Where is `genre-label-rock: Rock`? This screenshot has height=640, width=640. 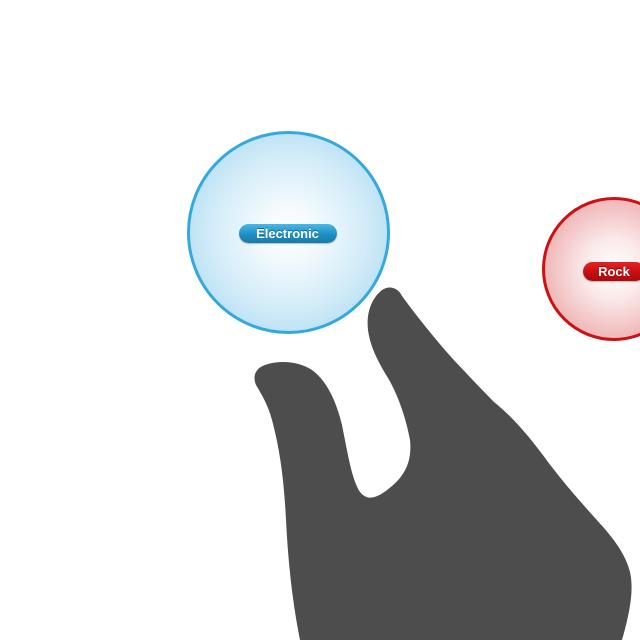 genre-label-rock: Rock is located at coordinates (611, 271).